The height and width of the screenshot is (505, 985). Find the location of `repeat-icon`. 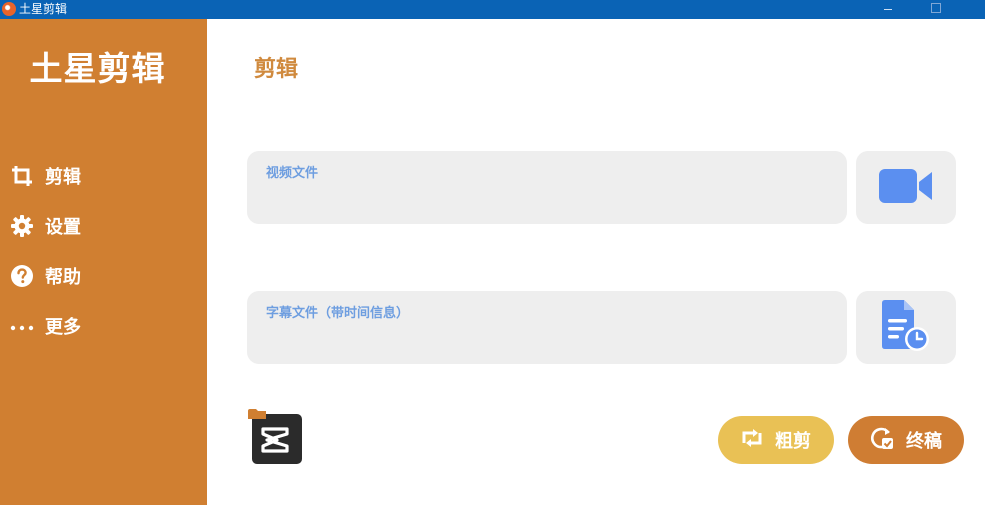

repeat-icon is located at coordinates (752, 440).